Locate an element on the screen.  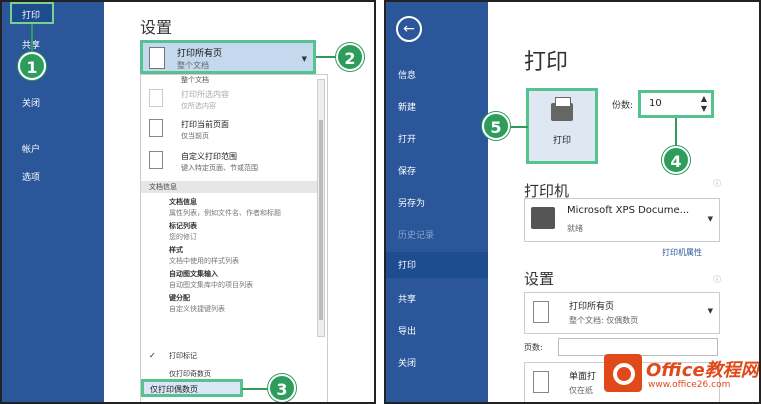
menu-item-styles-sub: 文档中使用的样式列表 is located at coordinates (204, 261).